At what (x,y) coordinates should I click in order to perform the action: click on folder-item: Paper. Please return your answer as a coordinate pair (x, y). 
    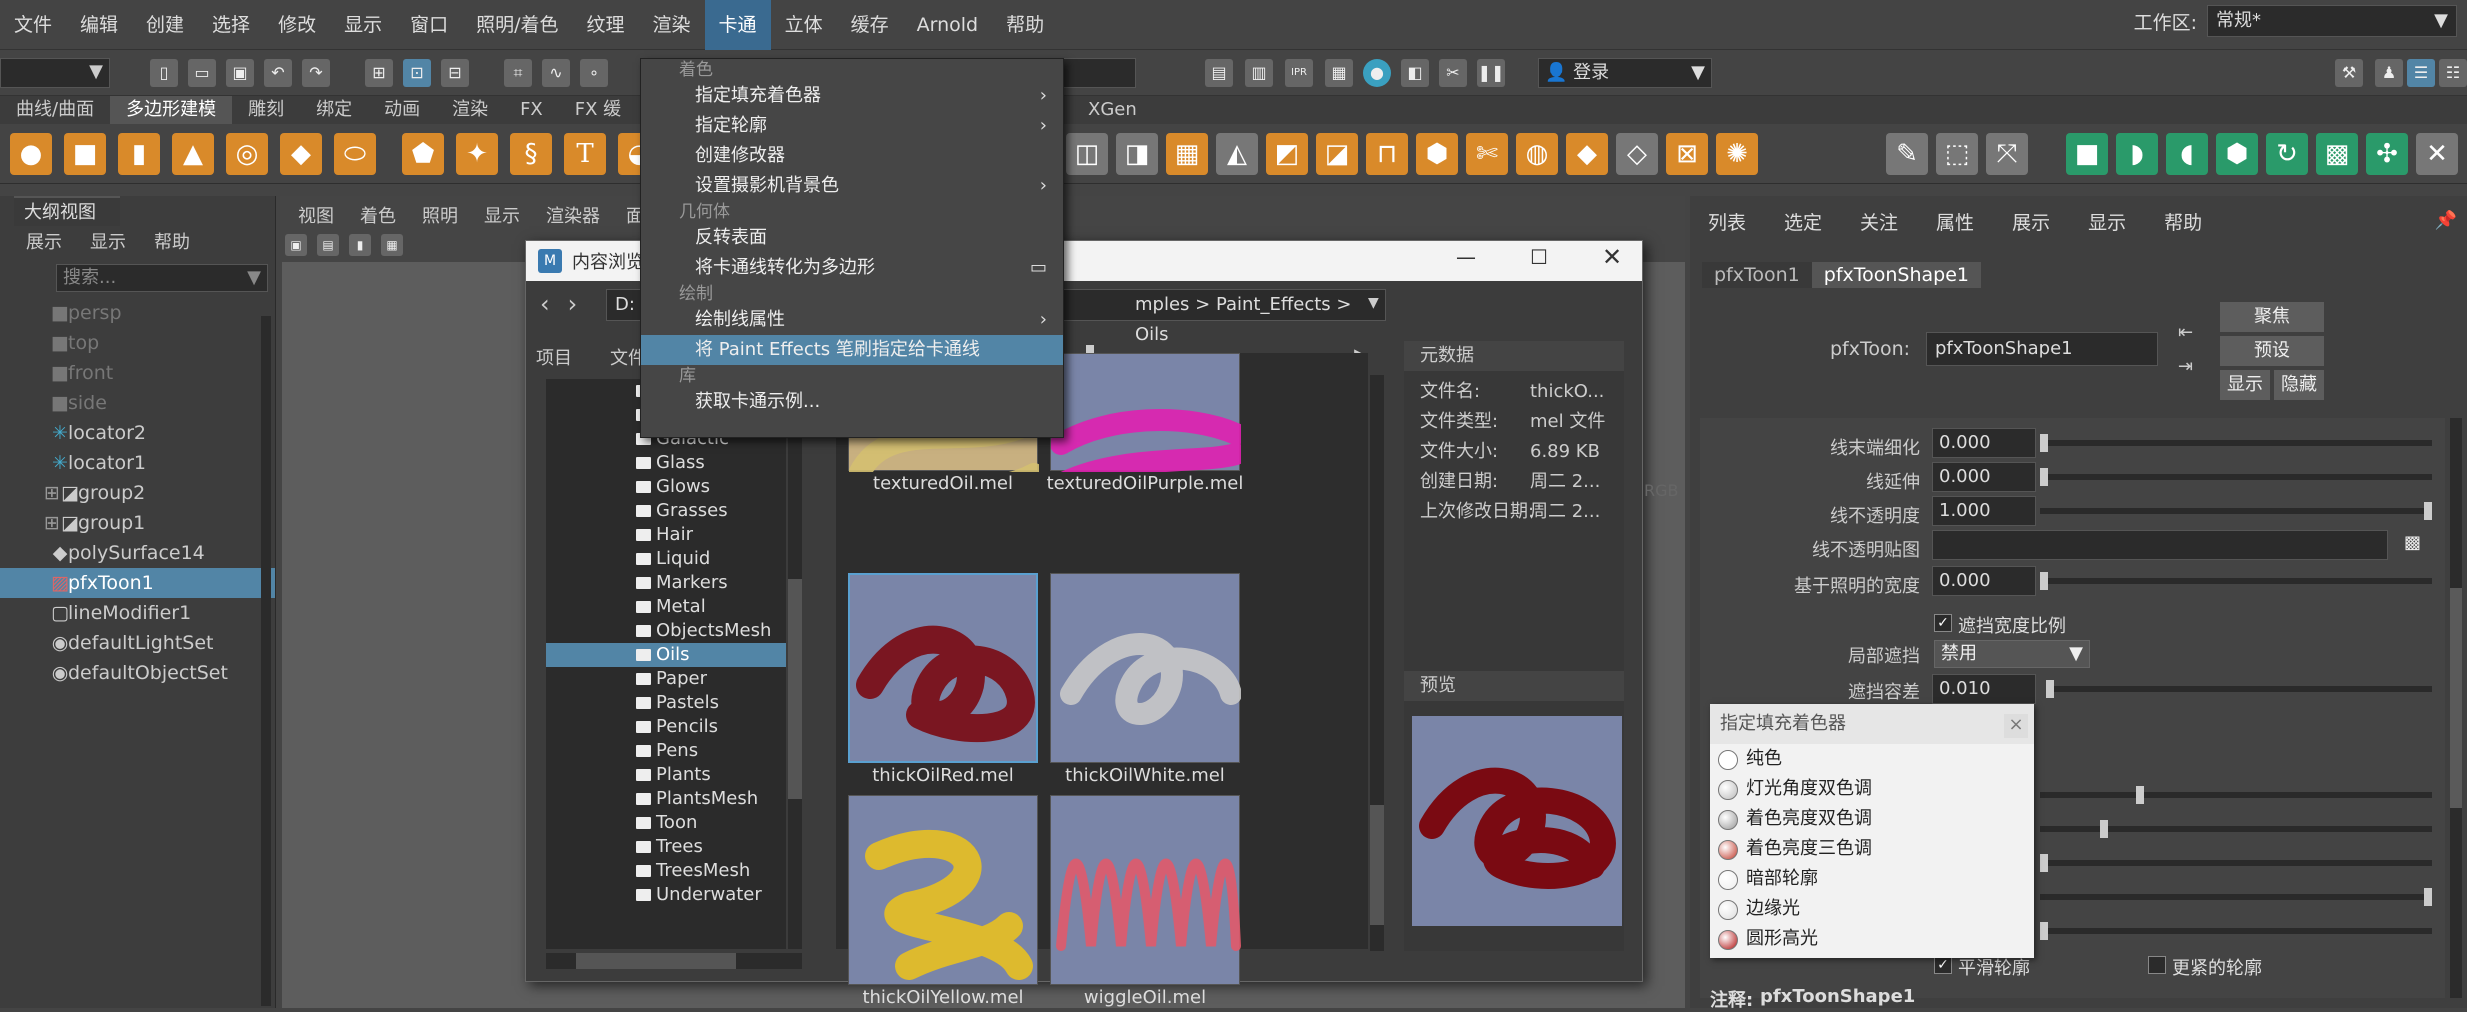
    Looking at the image, I should click on (666, 679).